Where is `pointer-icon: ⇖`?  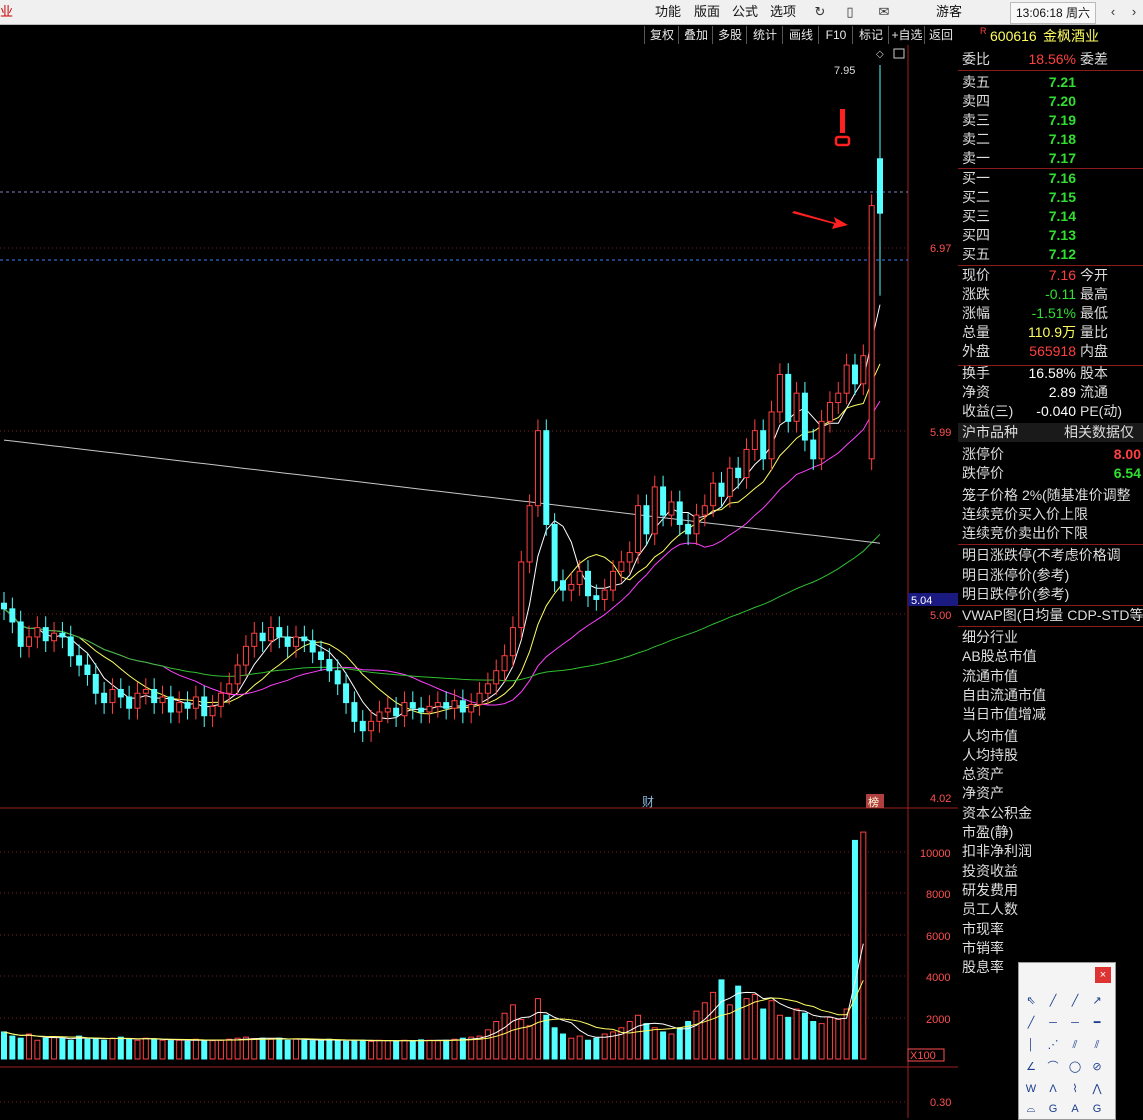 pointer-icon: ⇖ is located at coordinates (1031, 1001).